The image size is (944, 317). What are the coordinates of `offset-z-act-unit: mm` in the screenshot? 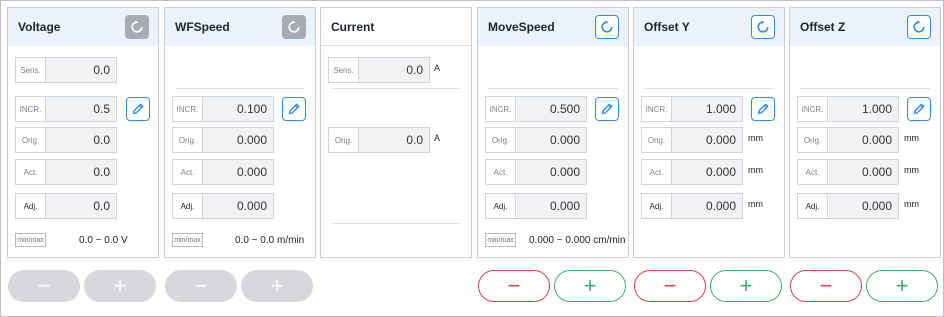 It's located at (911, 170).